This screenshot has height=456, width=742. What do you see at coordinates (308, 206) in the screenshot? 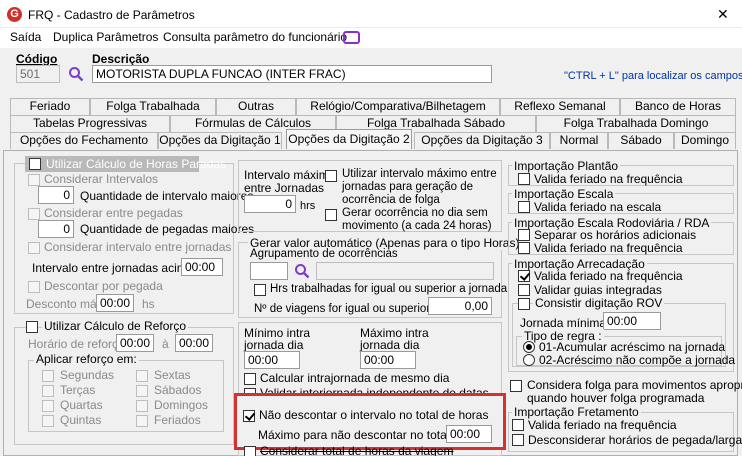
I see `intervalo-max-unit: hrs` at bounding box center [308, 206].